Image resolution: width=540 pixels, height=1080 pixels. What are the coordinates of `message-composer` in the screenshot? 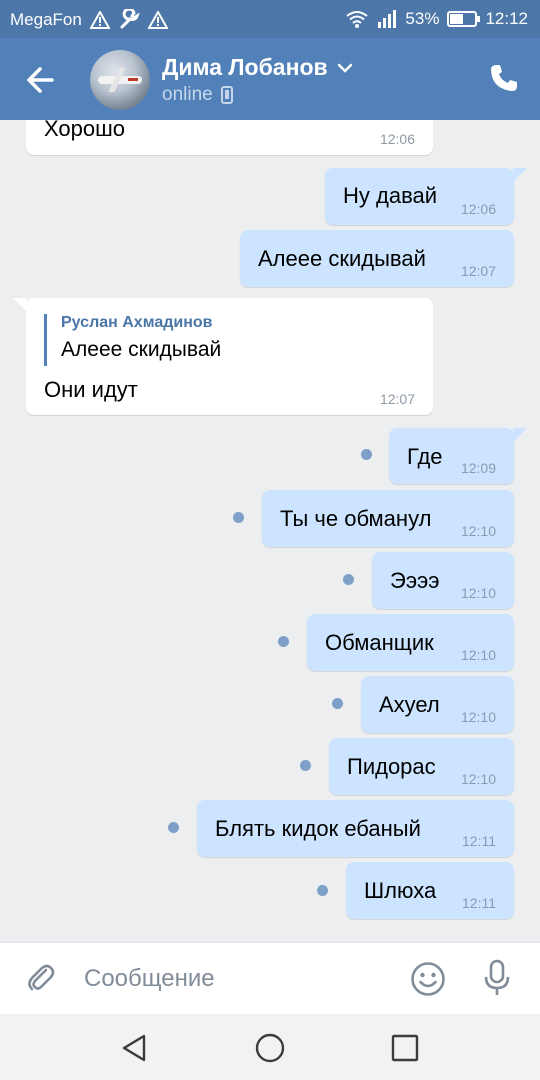 It's located at (270, 978).